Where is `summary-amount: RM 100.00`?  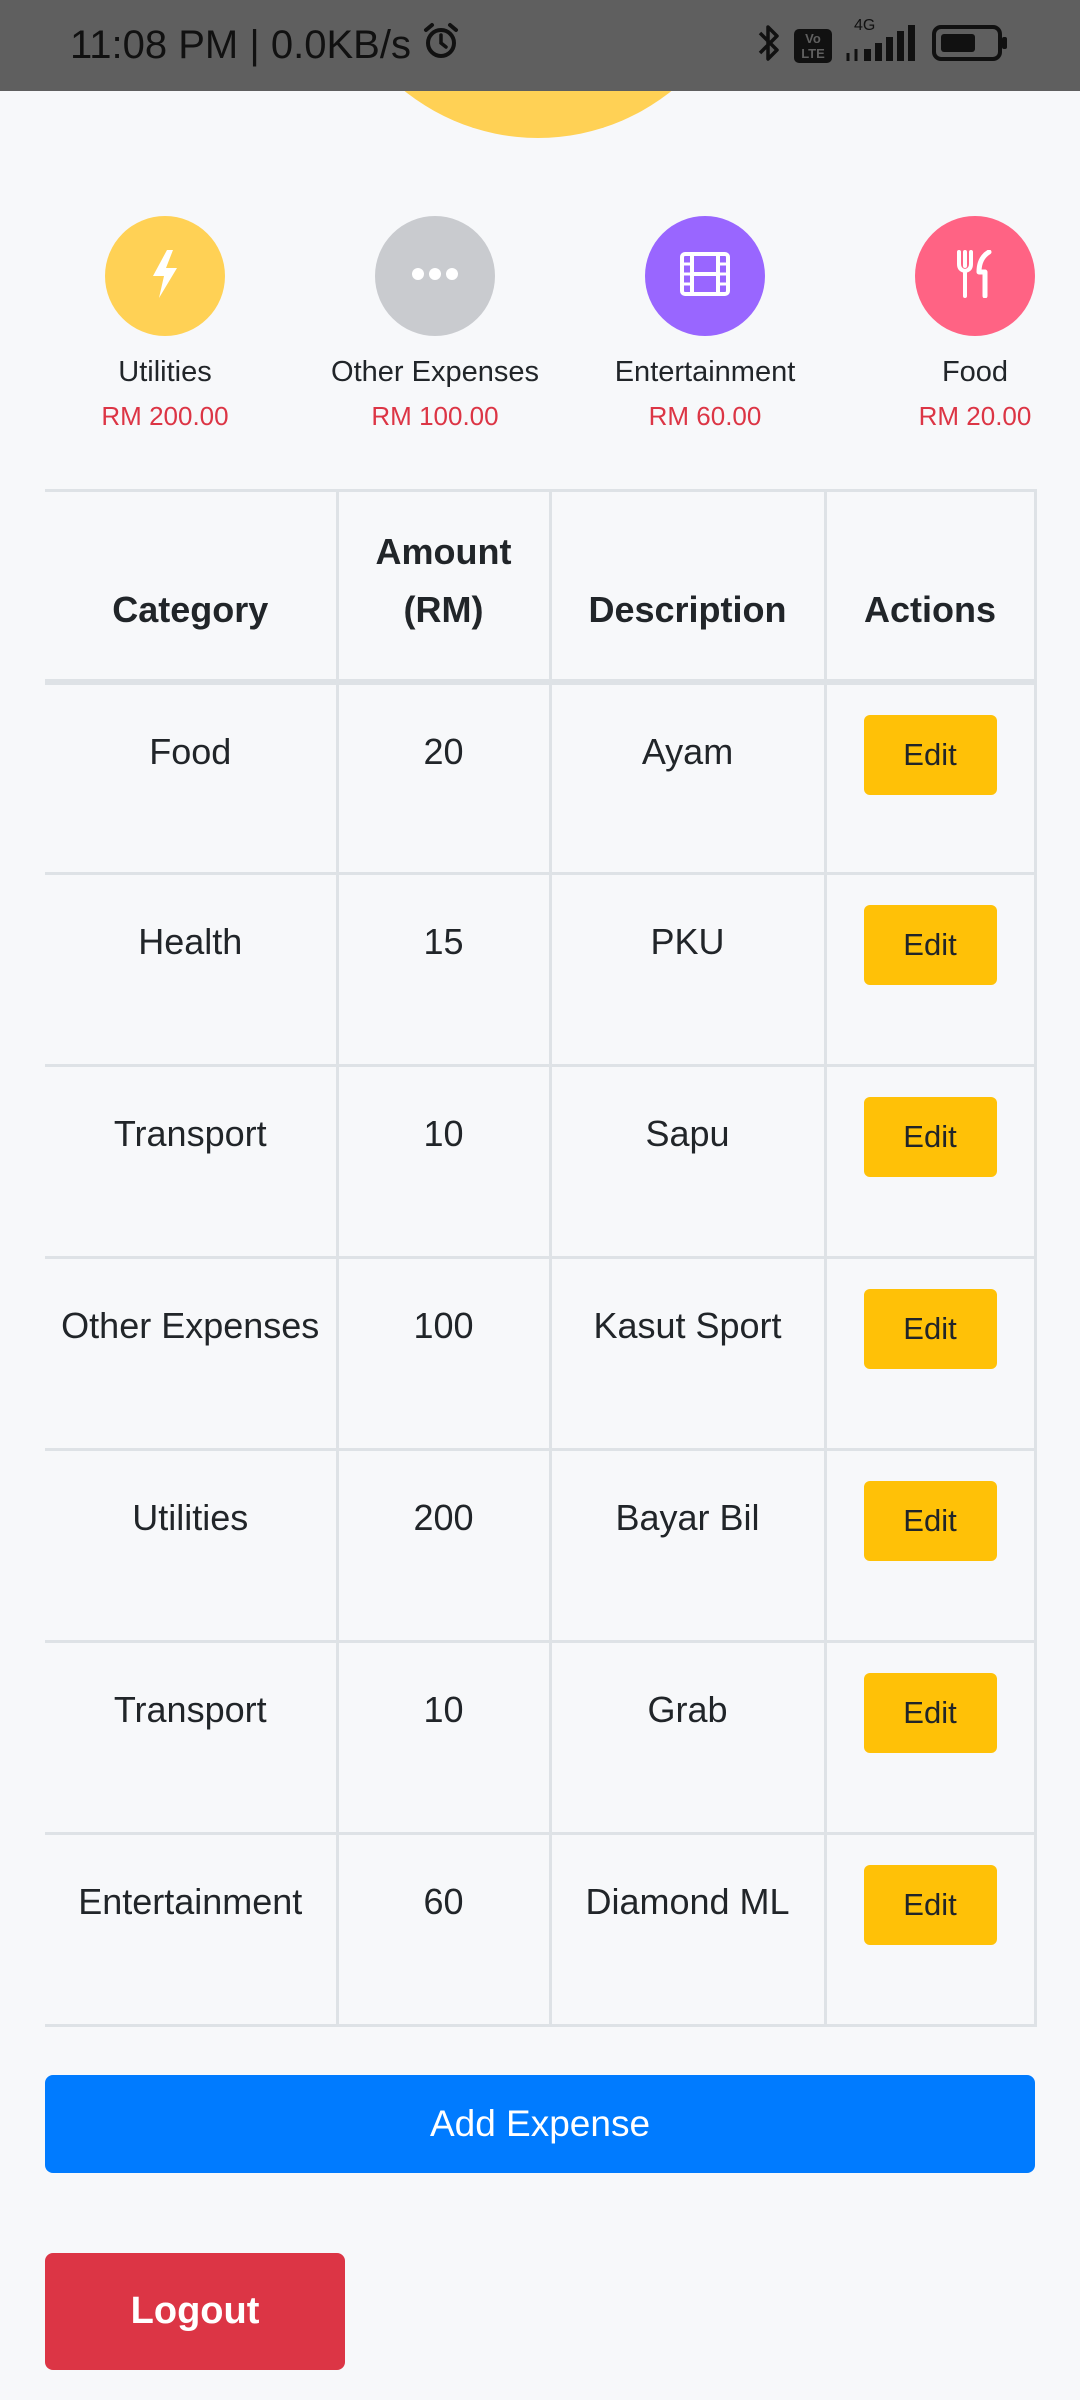
summary-amount: RM 100.00 is located at coordinates (435, 416).